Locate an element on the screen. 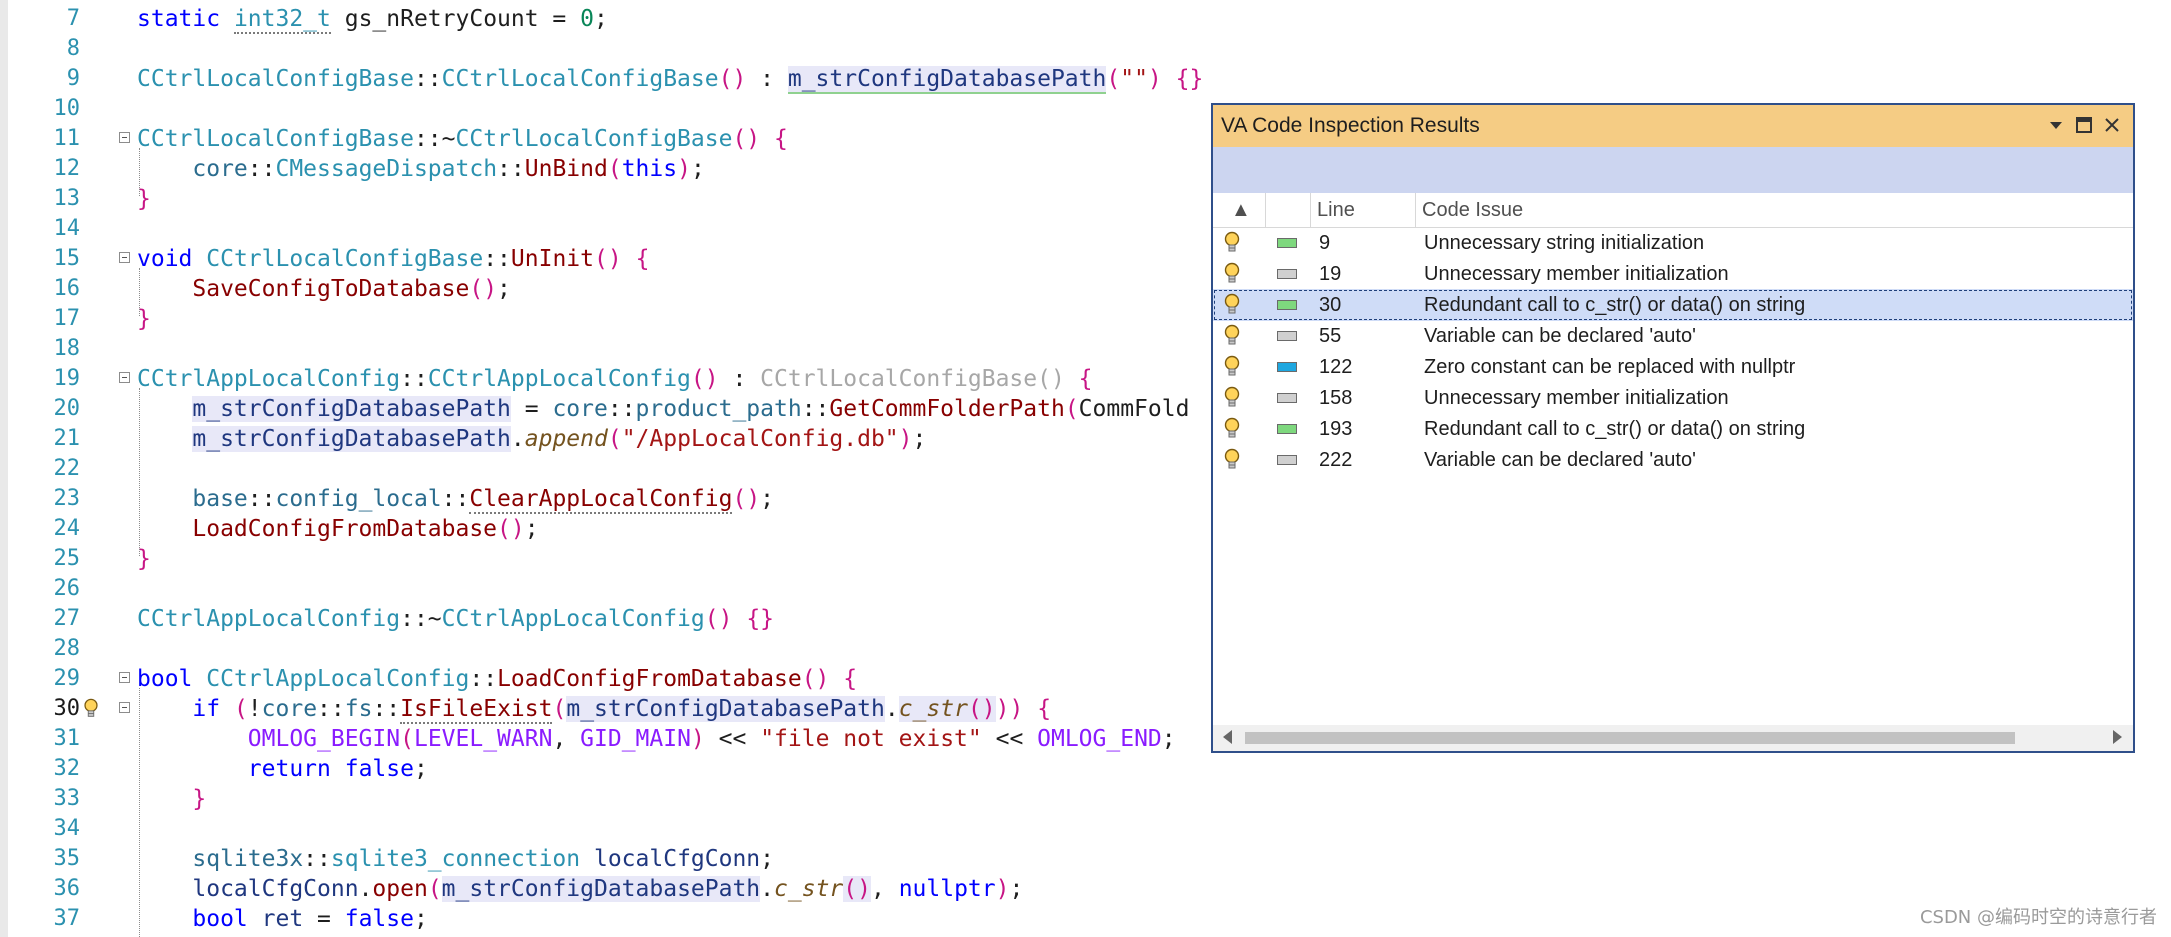 The width and height of the screenshot is (2171, 937). code-line: 8 is located at coordinates (1085, 49).